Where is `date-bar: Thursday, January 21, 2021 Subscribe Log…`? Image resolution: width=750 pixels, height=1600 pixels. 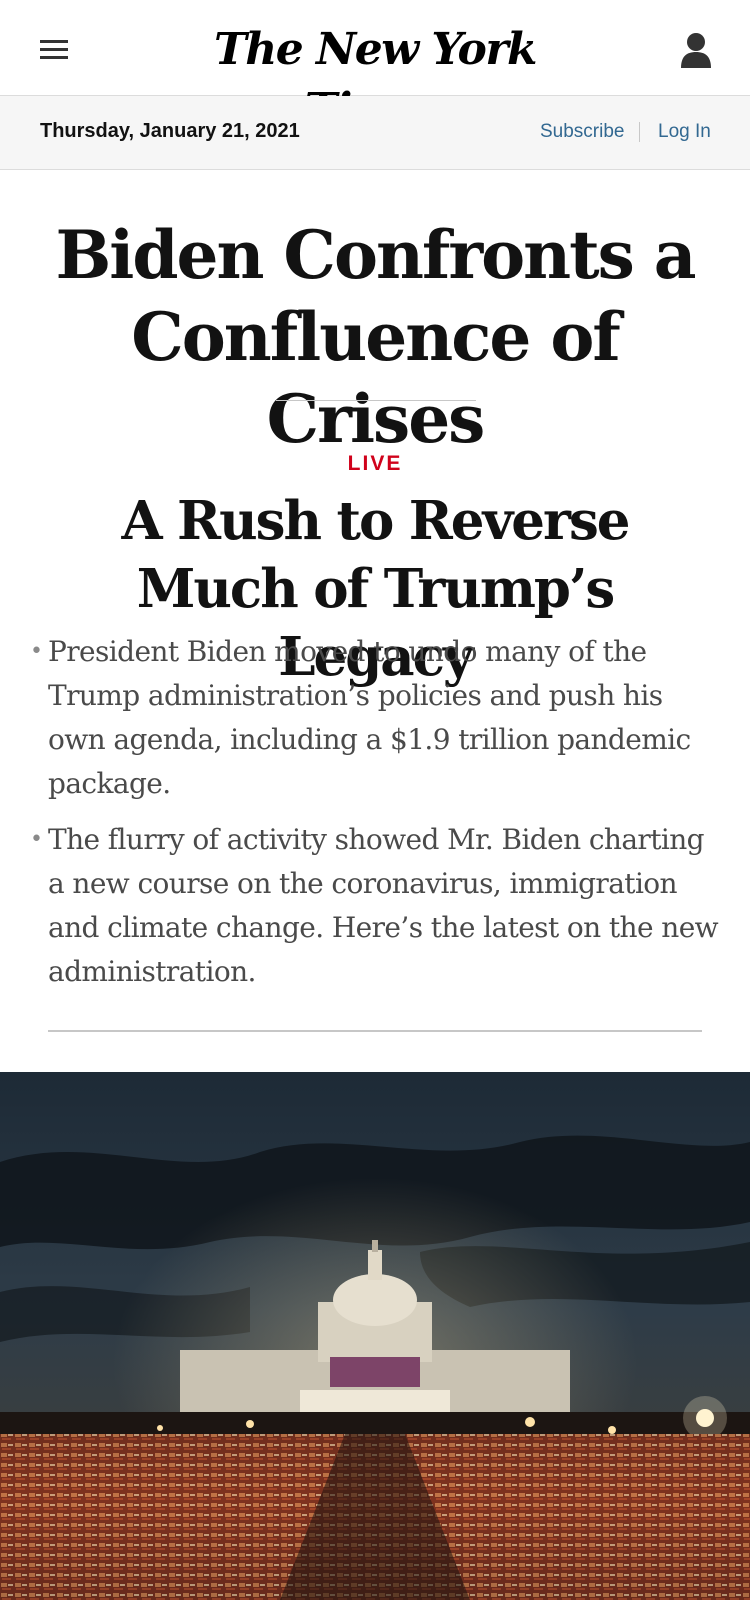
date-bar: Thursday, January 21, 2021 Subscribe Log… is located at coordinates (375, 133).